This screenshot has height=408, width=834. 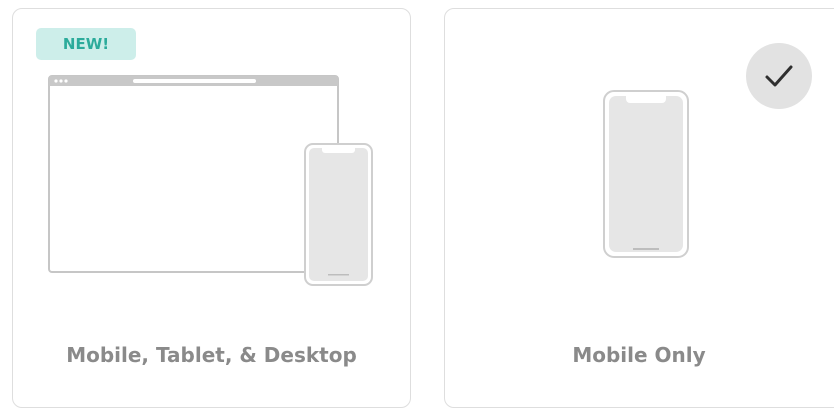 I want to click on selected-checkmark, so click(x=779, y=76).